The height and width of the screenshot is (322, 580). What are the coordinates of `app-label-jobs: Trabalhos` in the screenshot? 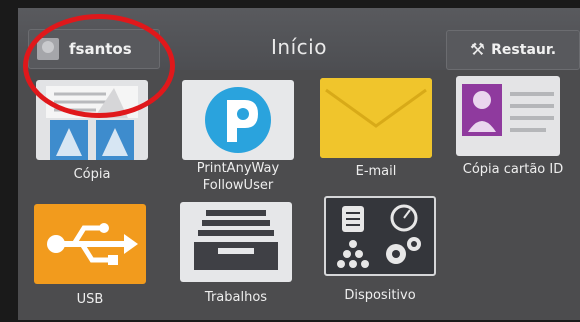 It's located at (236, 297).